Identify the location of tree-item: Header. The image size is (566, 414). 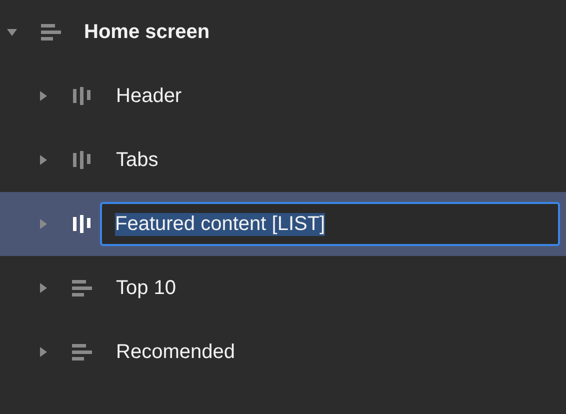
(149, 96).